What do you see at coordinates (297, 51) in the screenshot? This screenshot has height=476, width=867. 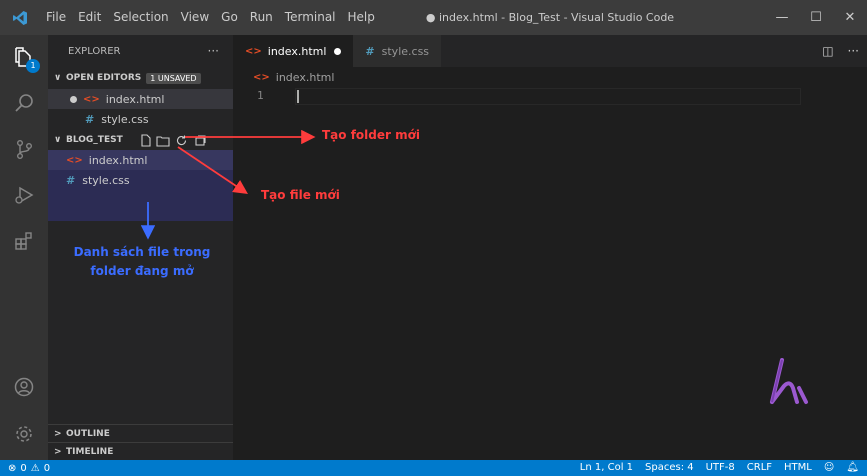 I see `tab-label: index.html` at bounding box center [297, 51].